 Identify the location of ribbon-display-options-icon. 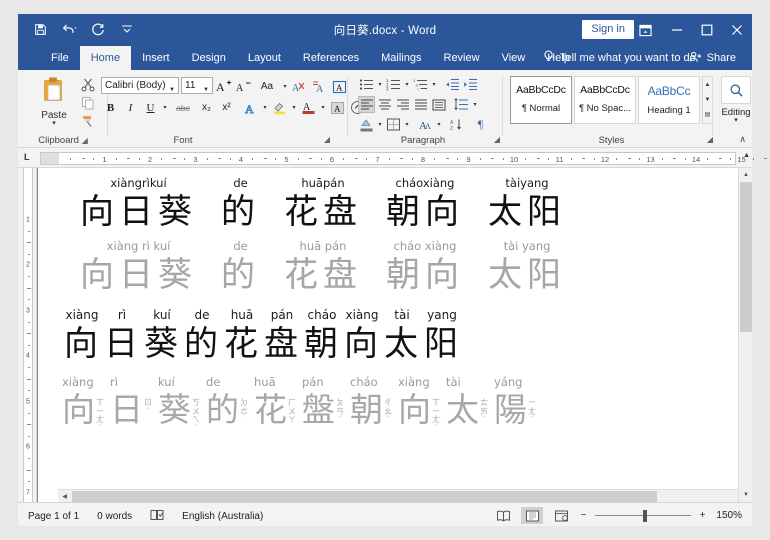
(645, 30).